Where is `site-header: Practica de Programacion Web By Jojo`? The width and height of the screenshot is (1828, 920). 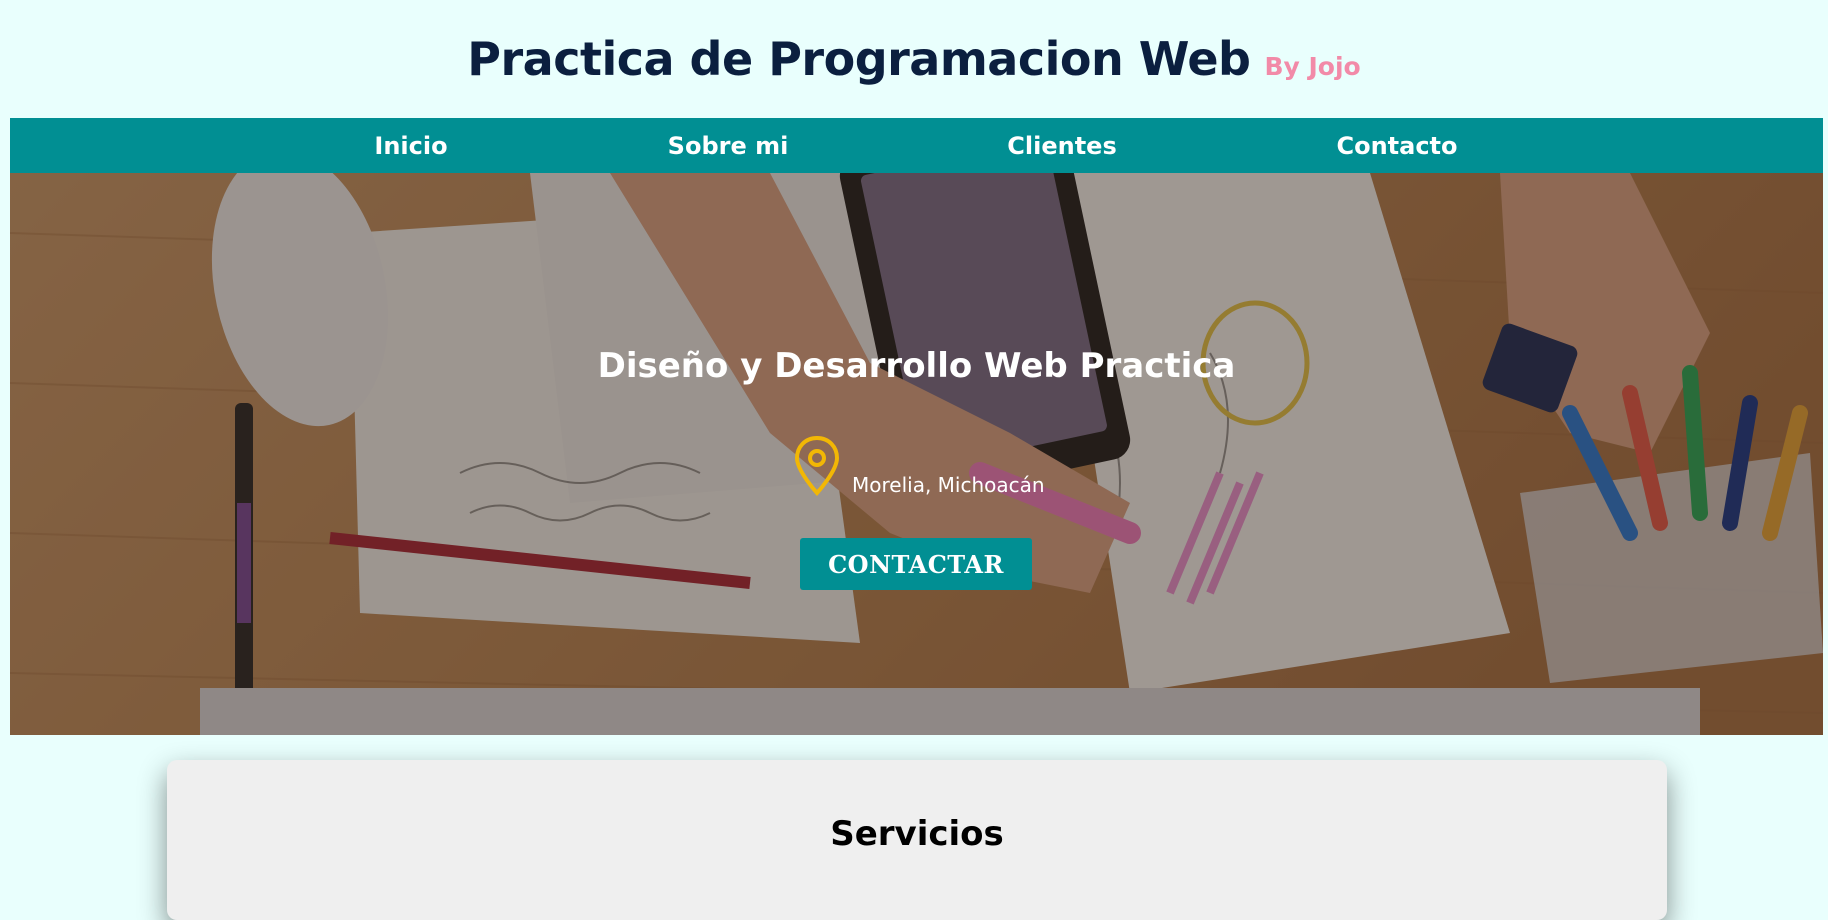 site-header: Practica de Programacion Web By Jojo is located at coordinates (914, 59).